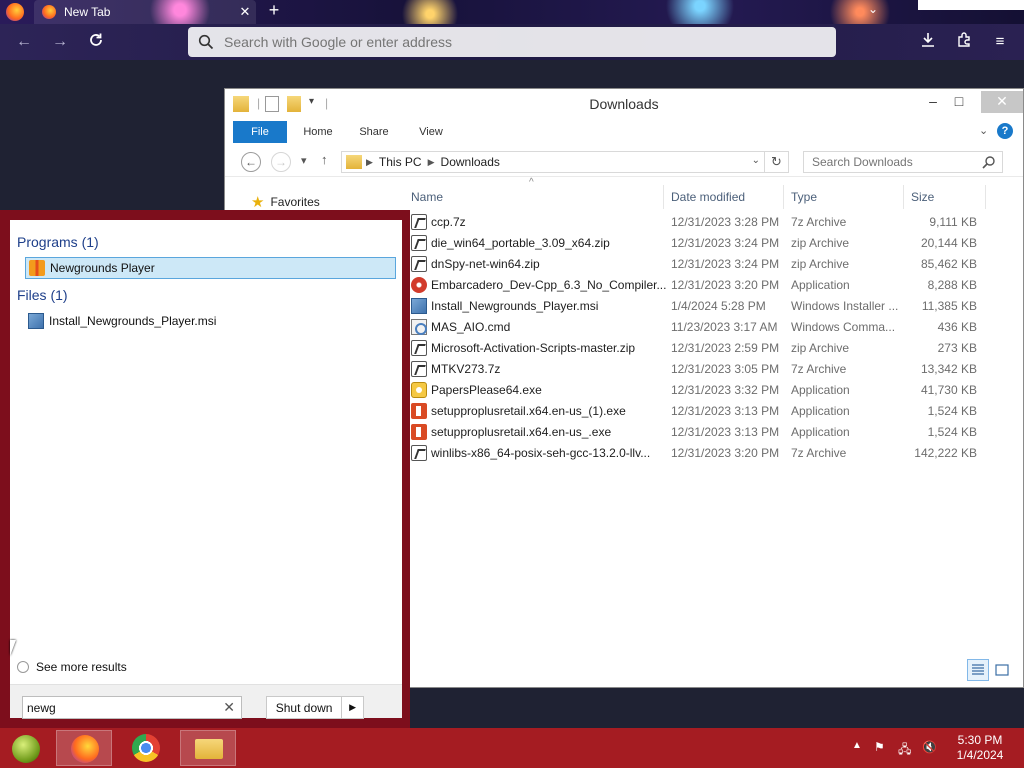 The image size is (1024, 768). I want to click on browser-window-controls, so click(971, 5).